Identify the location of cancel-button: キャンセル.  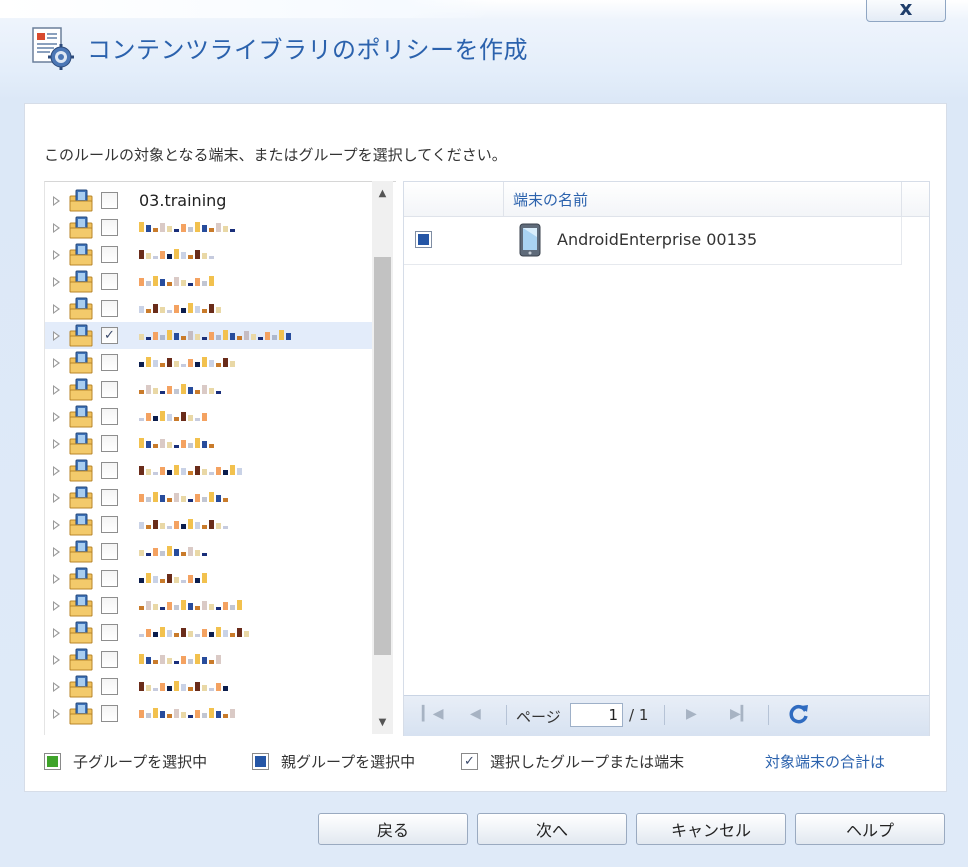
(711, 829).